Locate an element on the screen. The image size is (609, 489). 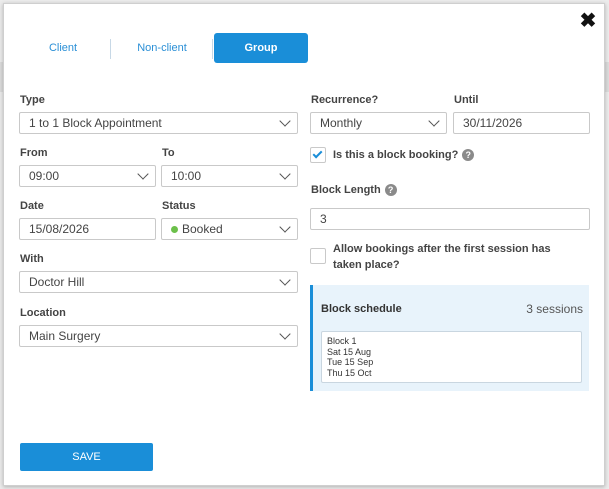
block-card: Block 1 Sat 15 Aug Tue 15 Sep Thu 15 Oct is located at coordinates (451, 357).